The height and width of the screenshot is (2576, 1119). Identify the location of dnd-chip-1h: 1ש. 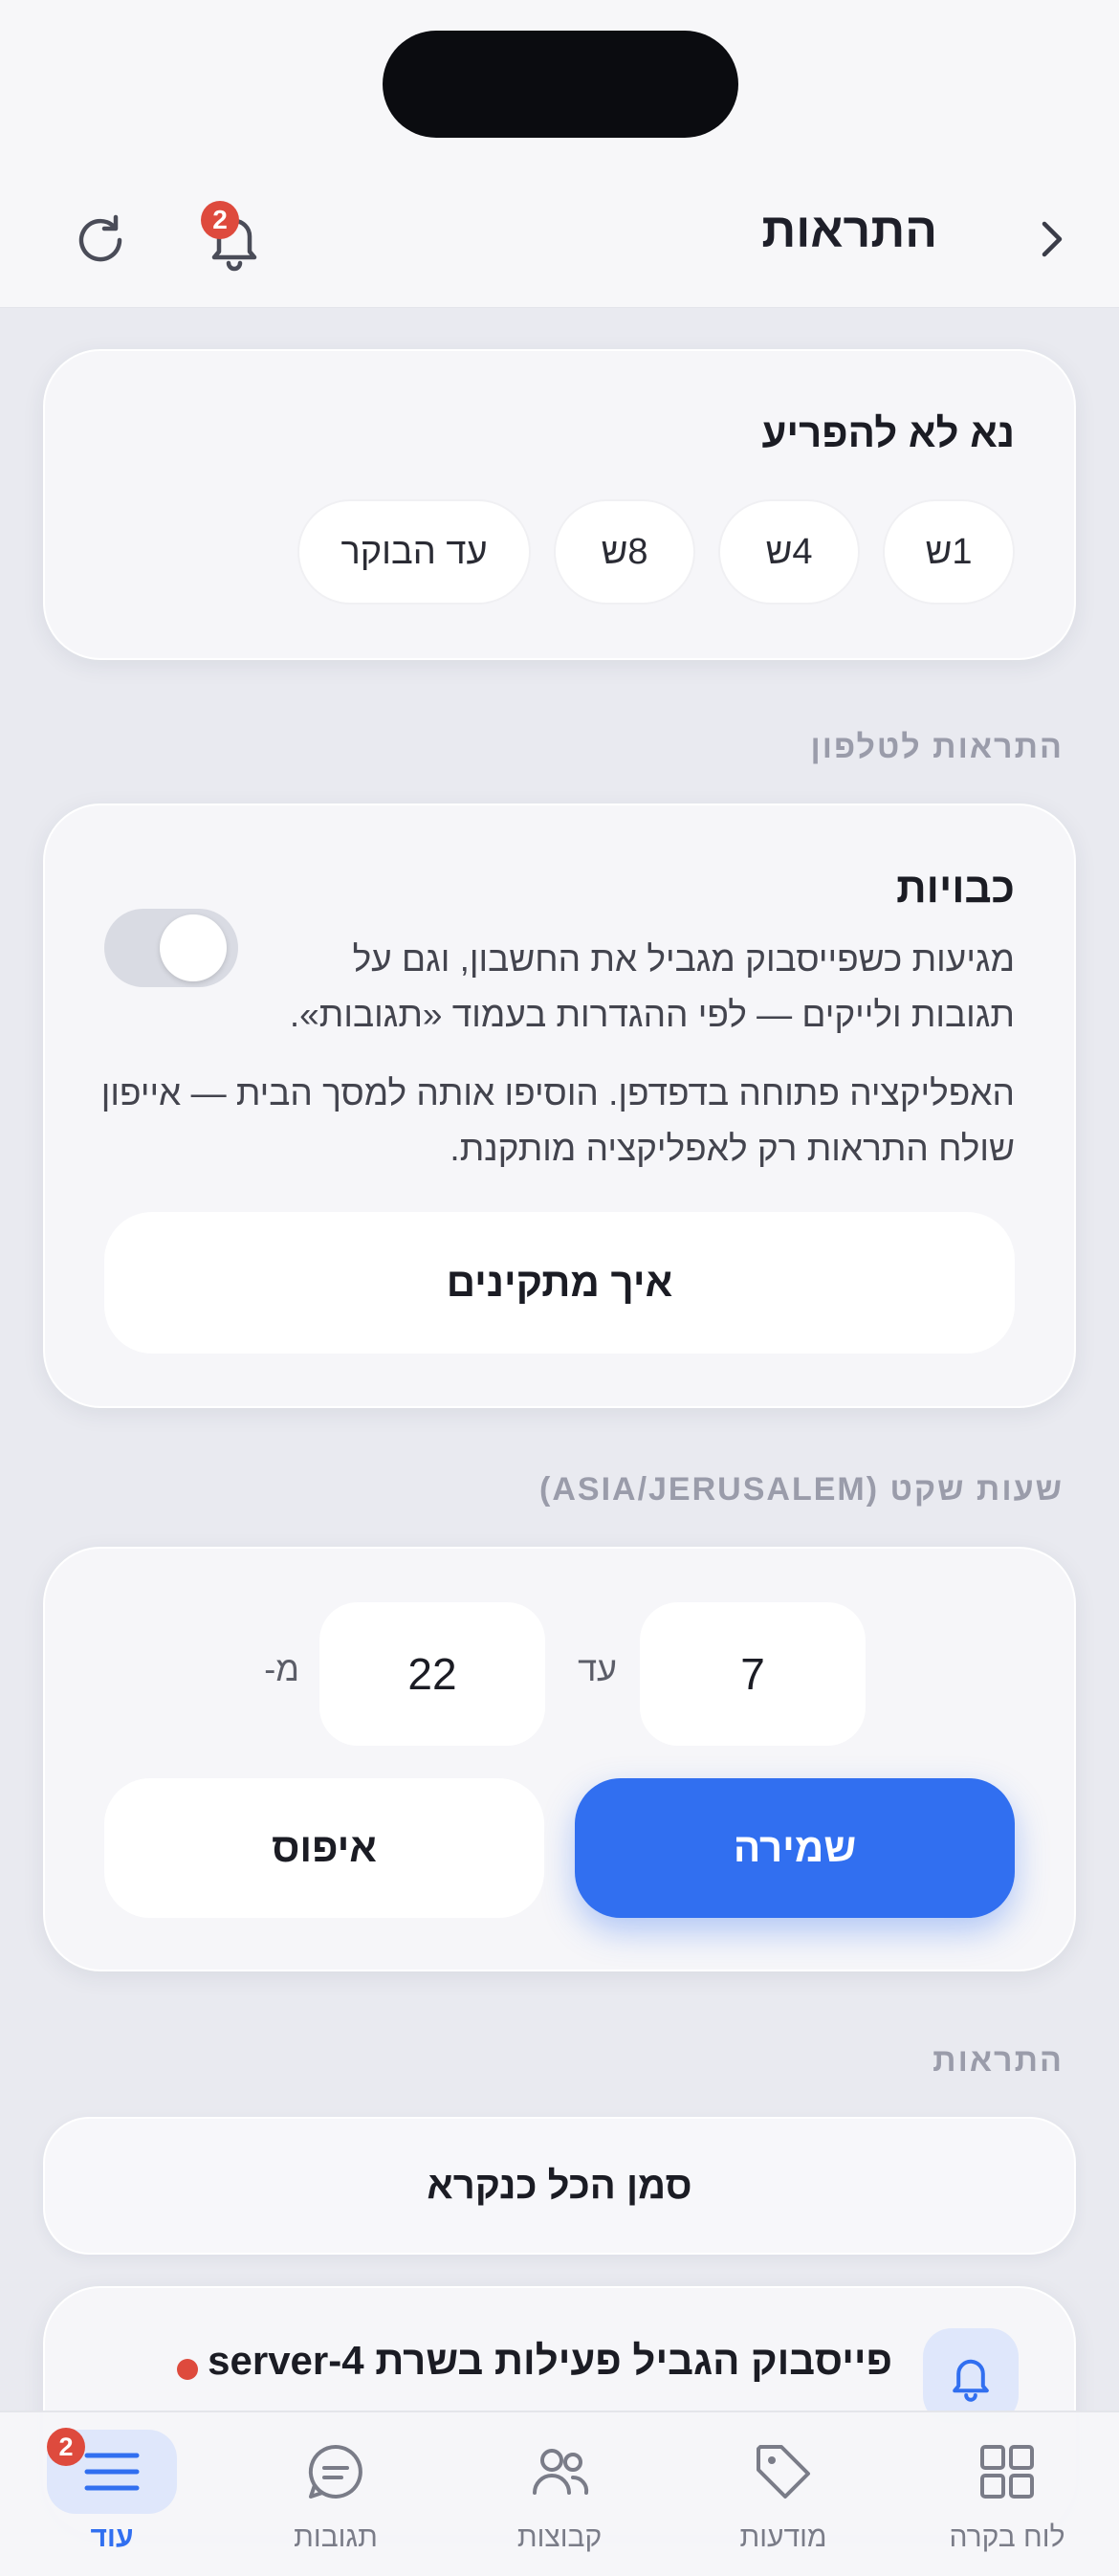
(949, 552).